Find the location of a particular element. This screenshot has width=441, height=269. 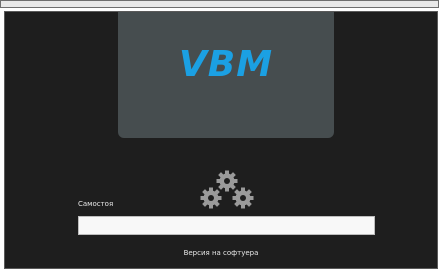

gears-icon is located at coordinates (227, 189).